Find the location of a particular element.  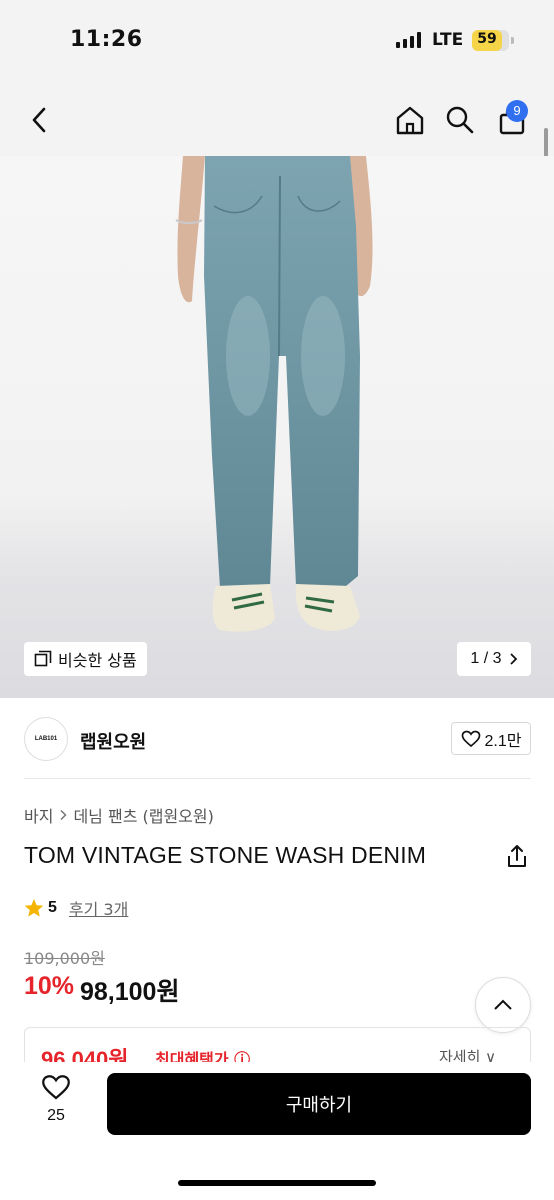

cart-count-badge: 9 is located at coordinates (517, 111).